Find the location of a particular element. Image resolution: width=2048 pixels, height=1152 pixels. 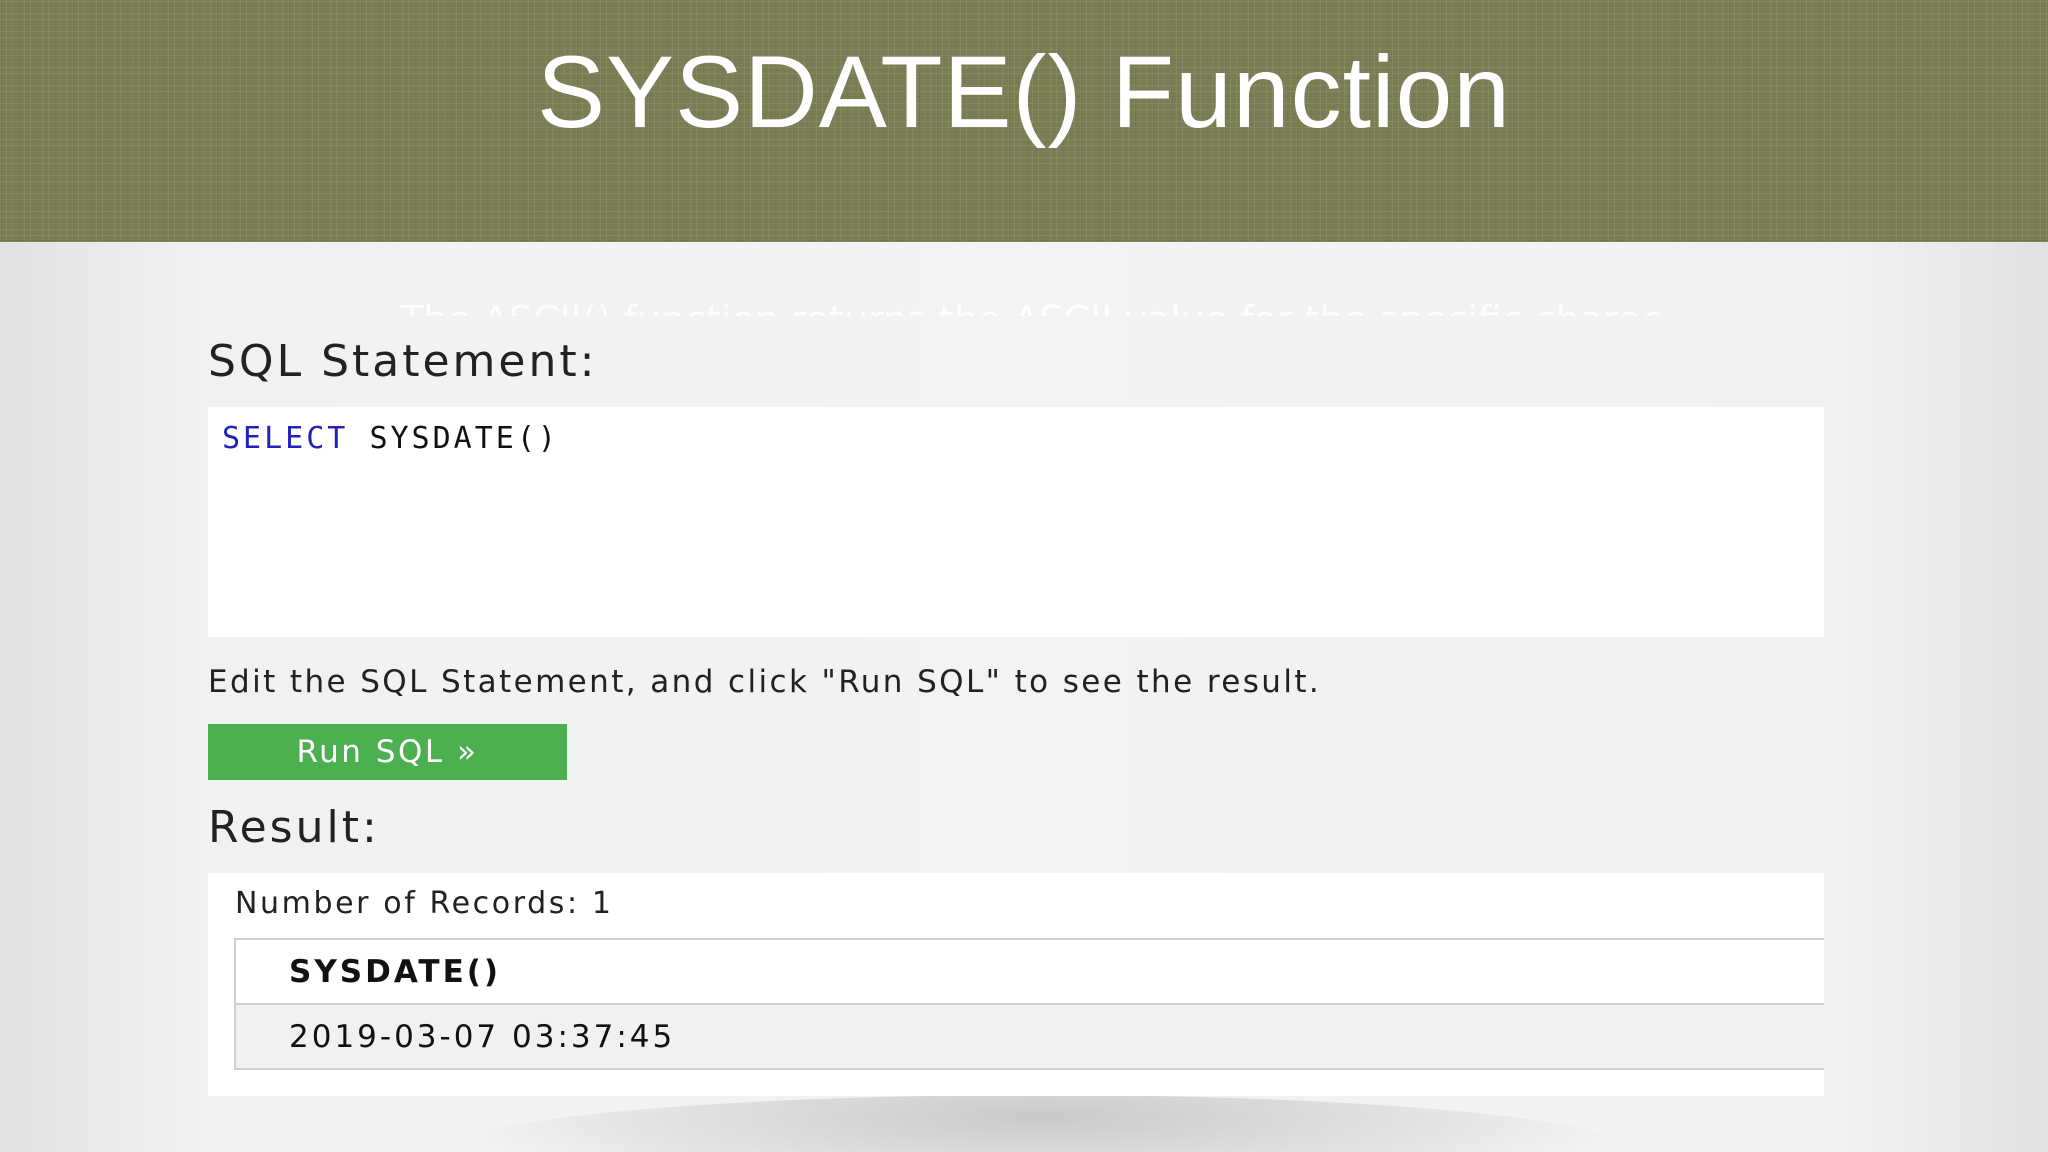

background-book-image is located at coordinates (1040, 1123).